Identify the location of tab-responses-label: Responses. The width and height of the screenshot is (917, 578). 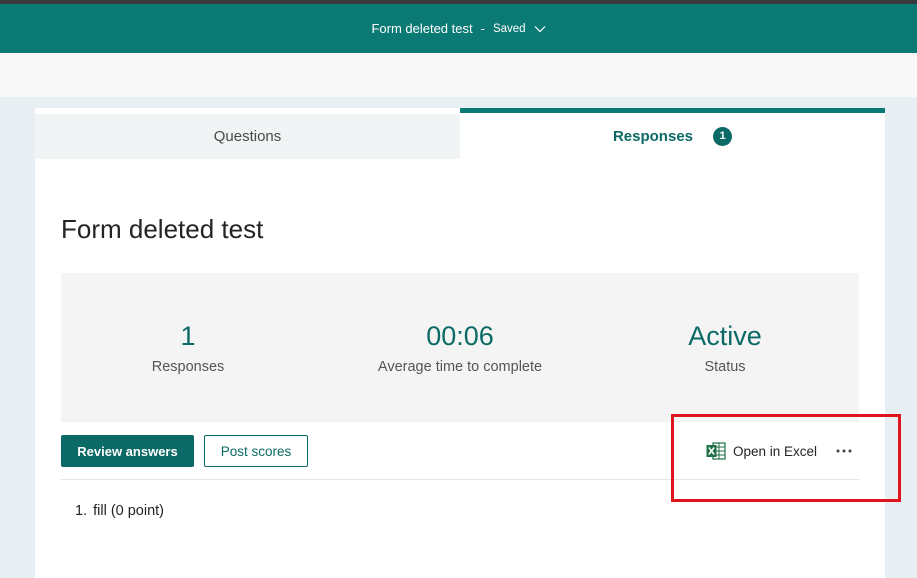
(653, 136).